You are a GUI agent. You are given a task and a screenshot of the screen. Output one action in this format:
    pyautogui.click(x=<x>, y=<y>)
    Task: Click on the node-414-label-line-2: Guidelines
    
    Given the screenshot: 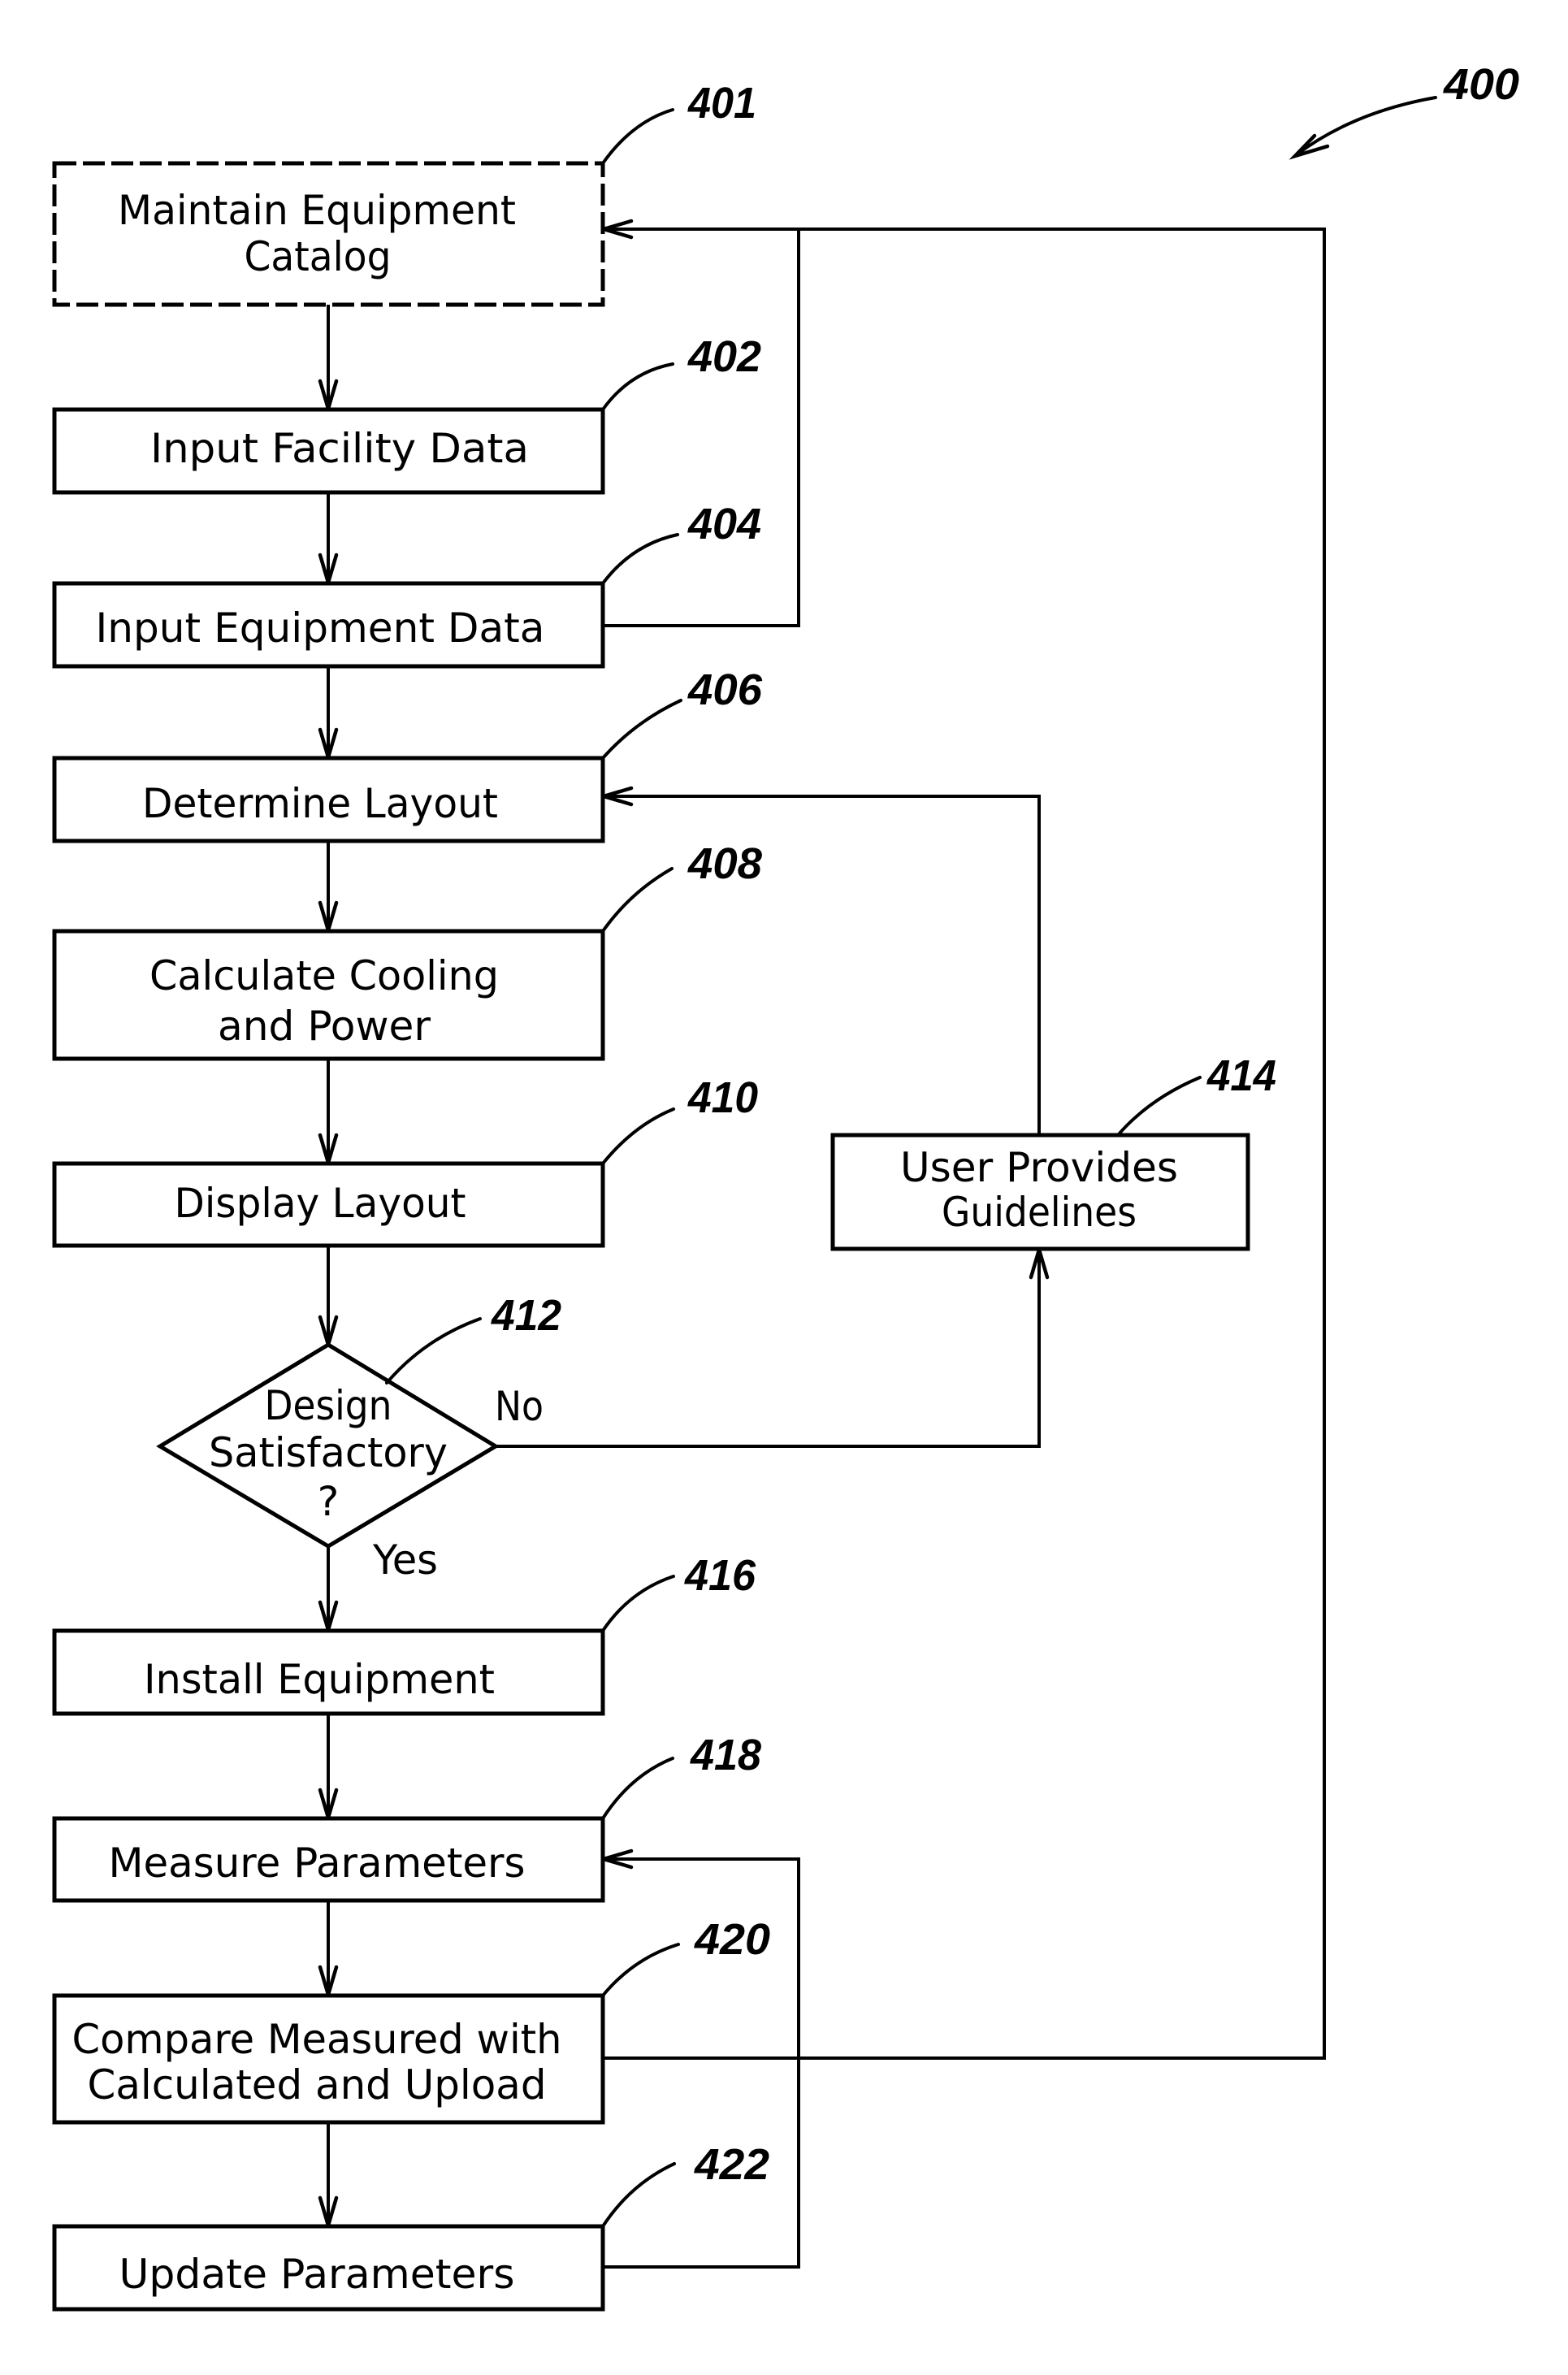 What is the action you would take?
    pyautogui.click(x=1039, y=1212)
    